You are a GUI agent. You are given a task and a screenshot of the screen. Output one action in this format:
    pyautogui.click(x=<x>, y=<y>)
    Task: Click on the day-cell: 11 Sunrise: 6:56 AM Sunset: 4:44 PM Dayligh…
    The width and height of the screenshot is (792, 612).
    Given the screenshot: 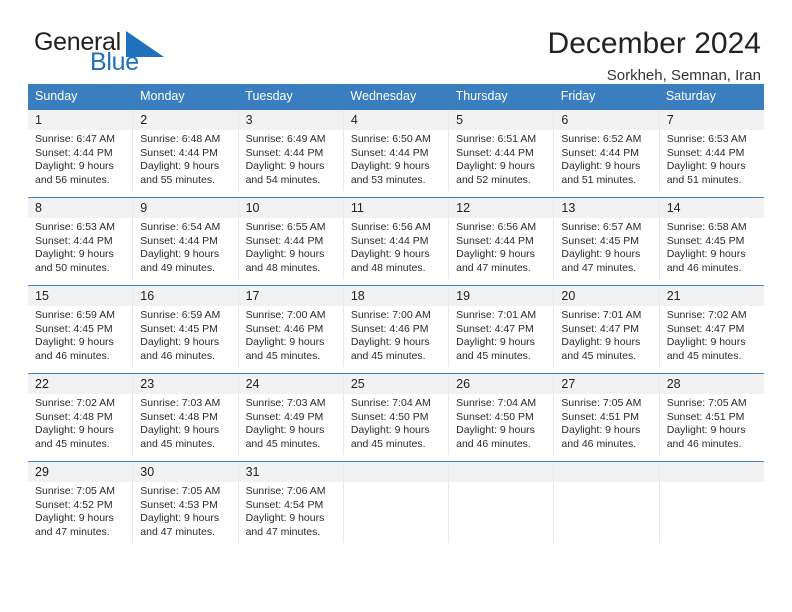 What is the action you would take?
    pyautogui.click(x=396, y=238)
    